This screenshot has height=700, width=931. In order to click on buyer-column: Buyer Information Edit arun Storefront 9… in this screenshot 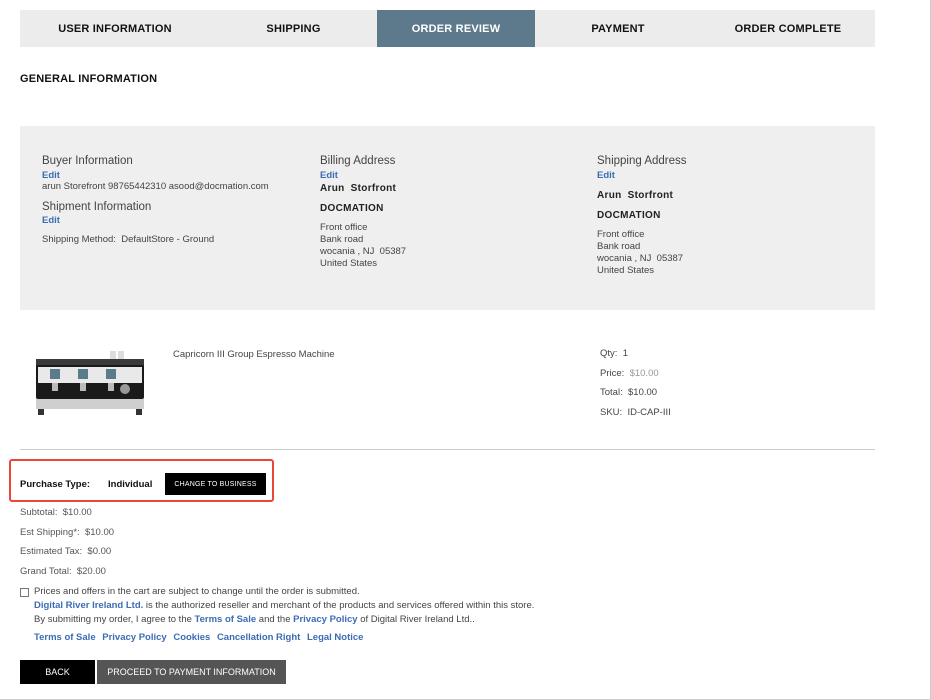, I will do `click(155, 200)`.